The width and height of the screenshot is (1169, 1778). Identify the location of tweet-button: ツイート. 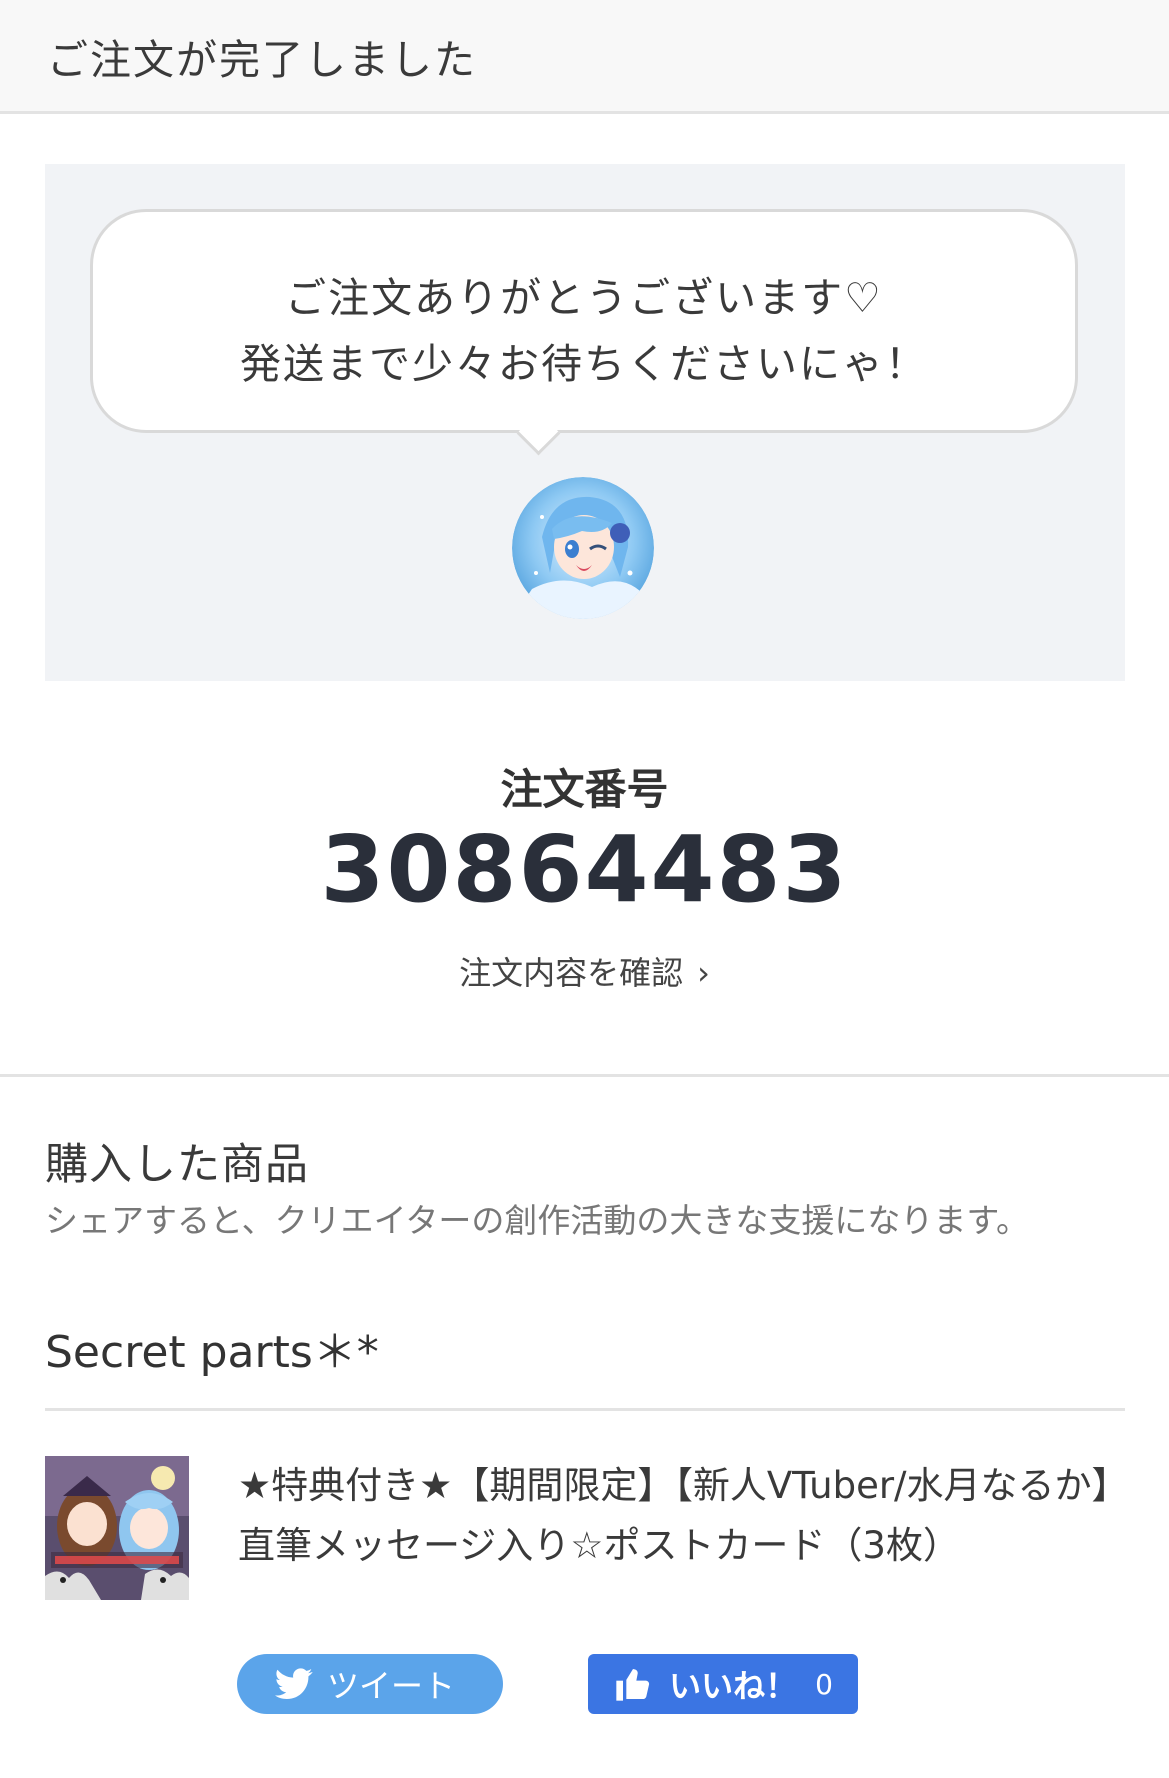
(370, 1684).